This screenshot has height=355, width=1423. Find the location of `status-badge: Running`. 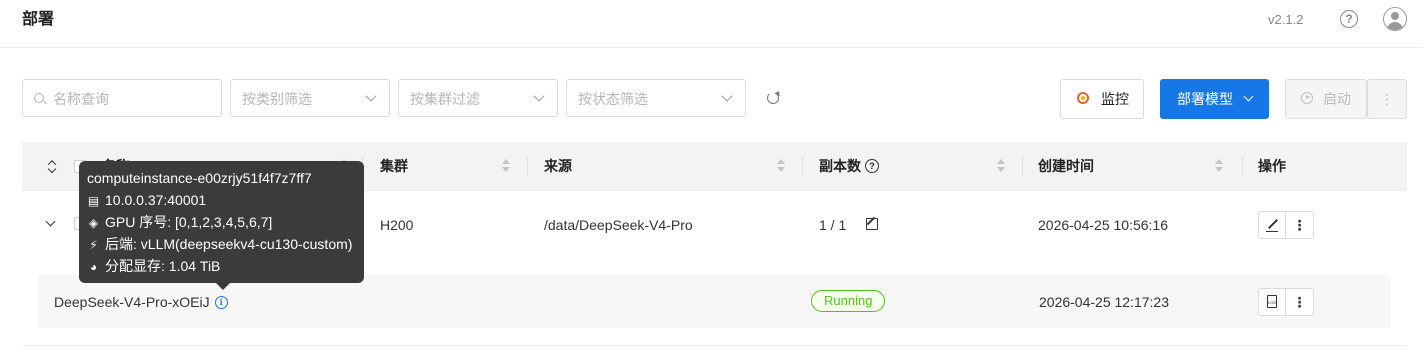

status-badge: Running is located at coordinates (848, 301).